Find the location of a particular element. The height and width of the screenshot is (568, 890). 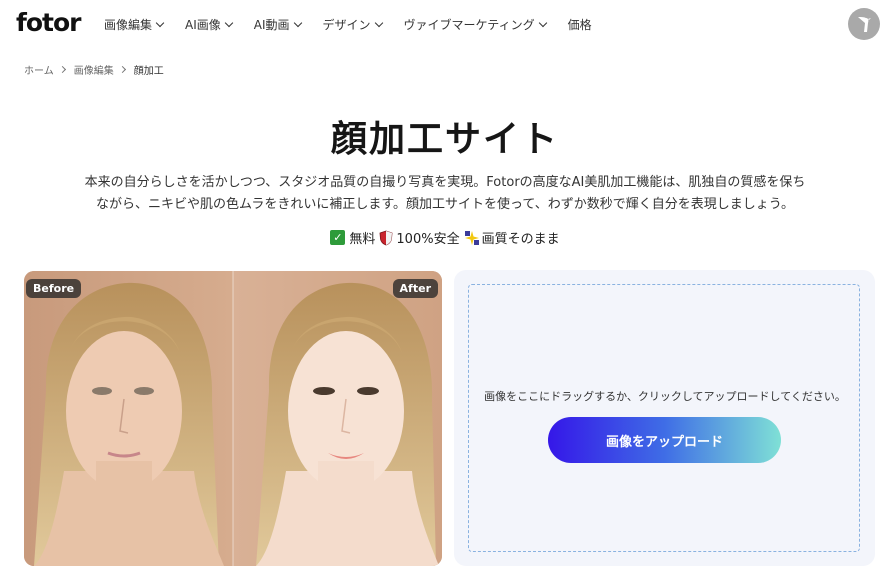

breadcrumb: ホーム 画像編集 顔加工 is located at coordinates (94, 69).